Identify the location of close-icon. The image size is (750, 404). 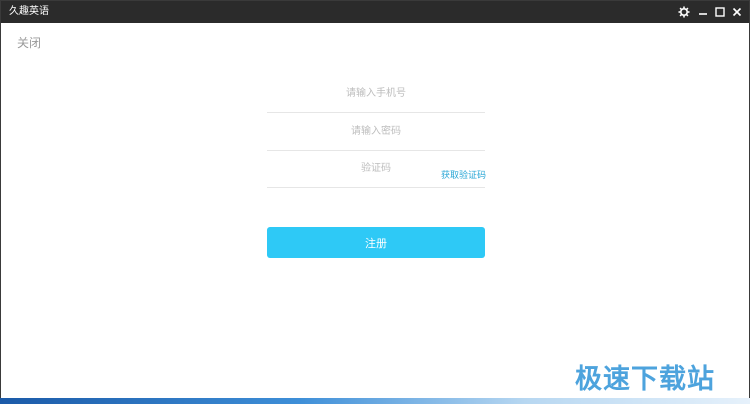
(737, 12).